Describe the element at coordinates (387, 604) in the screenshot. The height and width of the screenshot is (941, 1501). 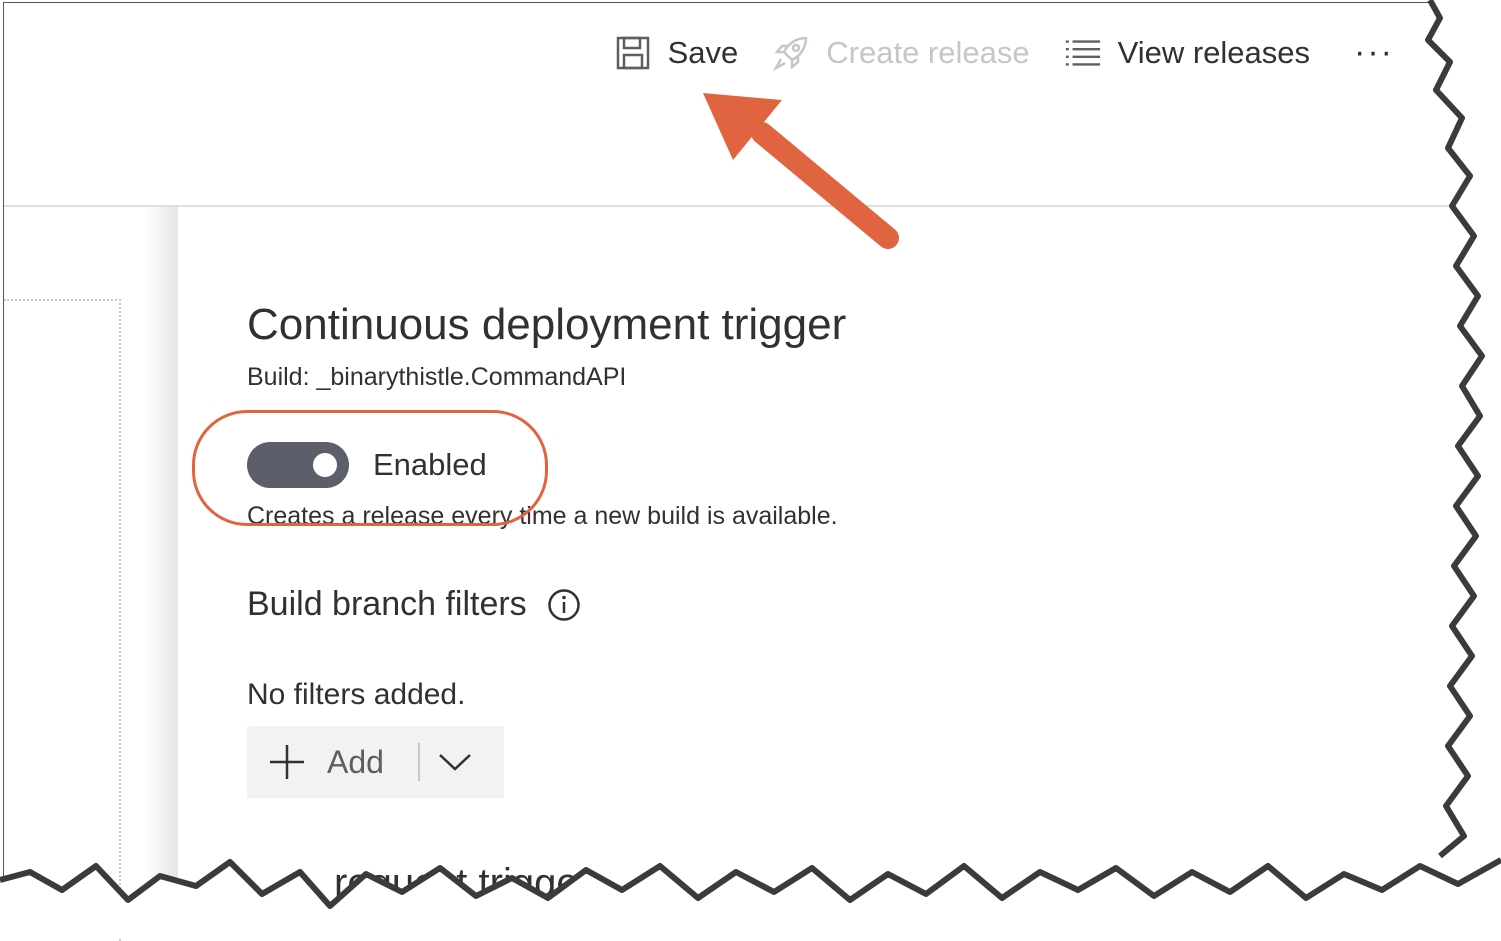
I see `branch-filters-title: Build branch filters` at that location.